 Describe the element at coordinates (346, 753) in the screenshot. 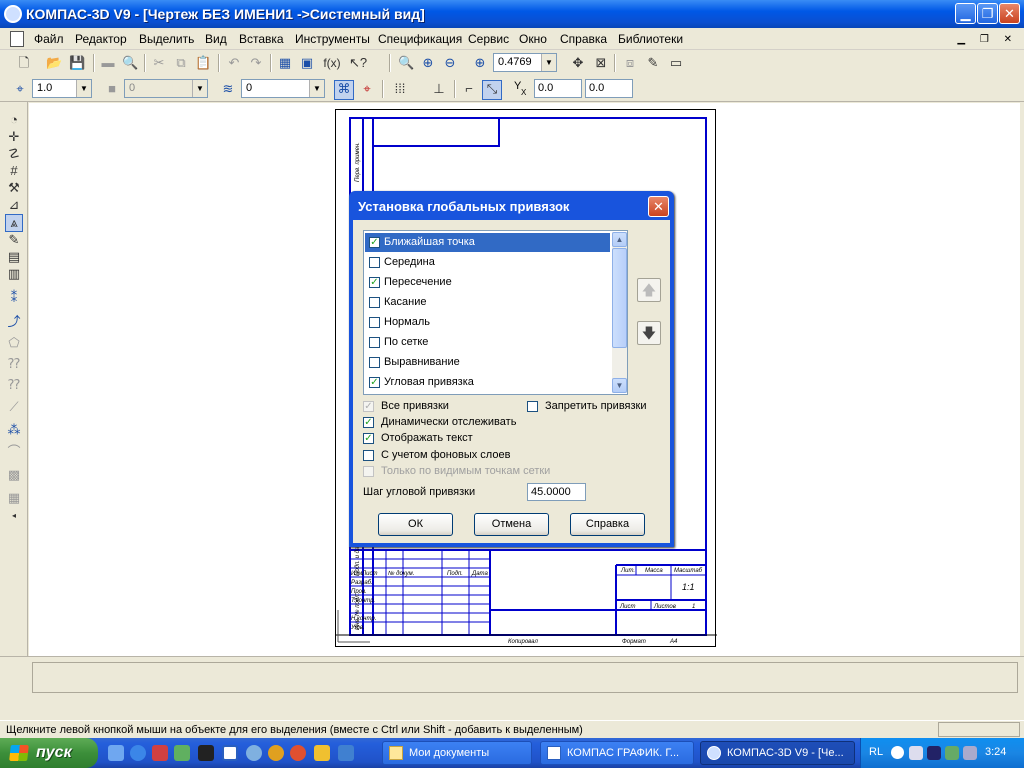

I see `kompas-quick-icon` at that location.